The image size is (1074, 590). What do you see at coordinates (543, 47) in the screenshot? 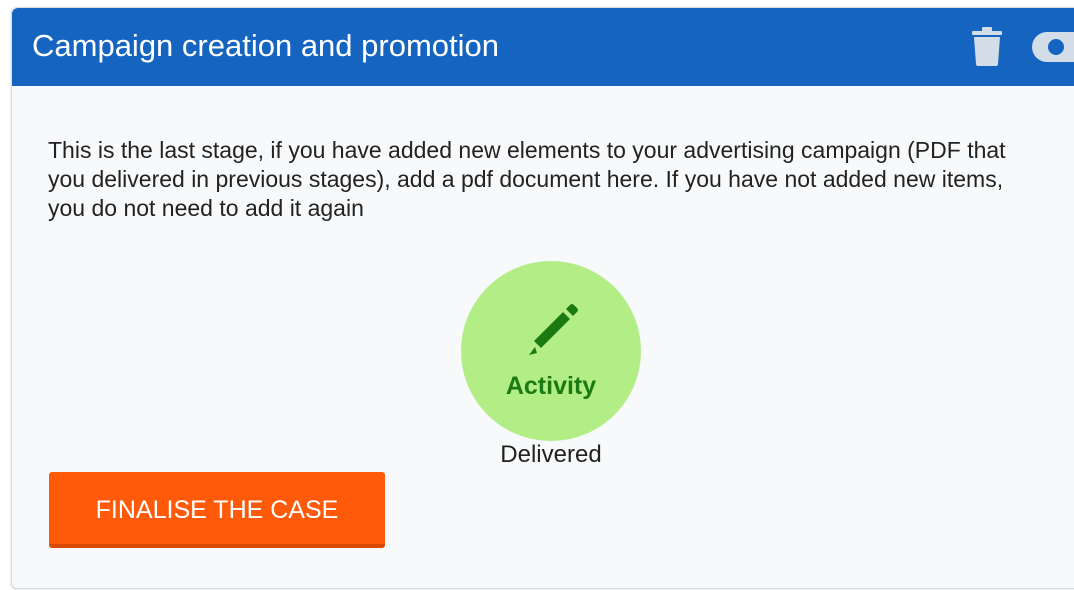
I see `card-header: Campaign creation and promotion` at bounding box center [543, 47].